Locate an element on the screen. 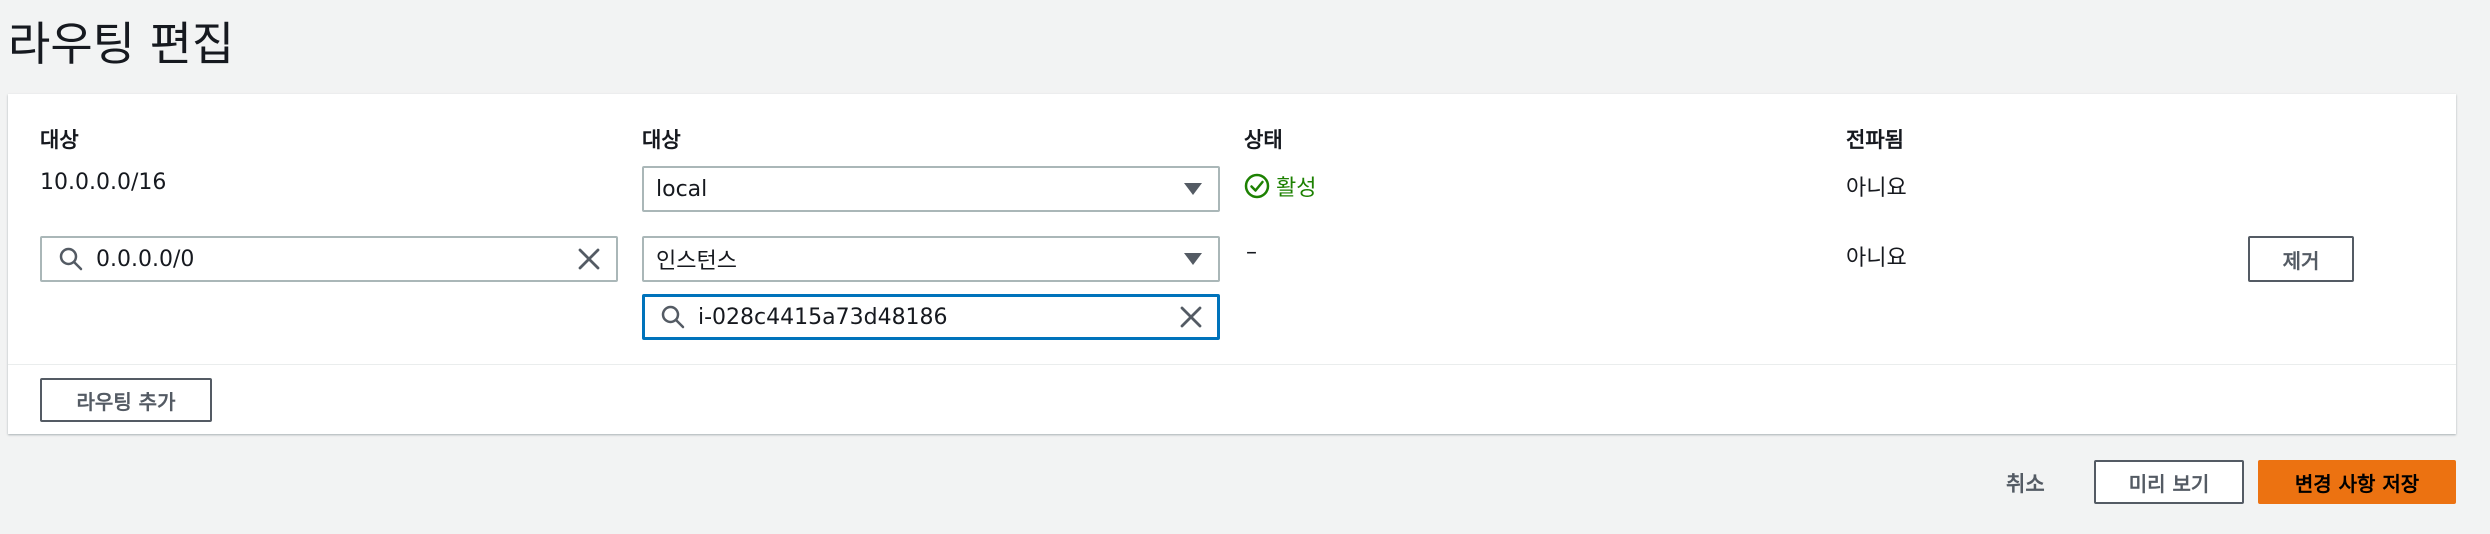  divider is located at coordinates (1232, 364).